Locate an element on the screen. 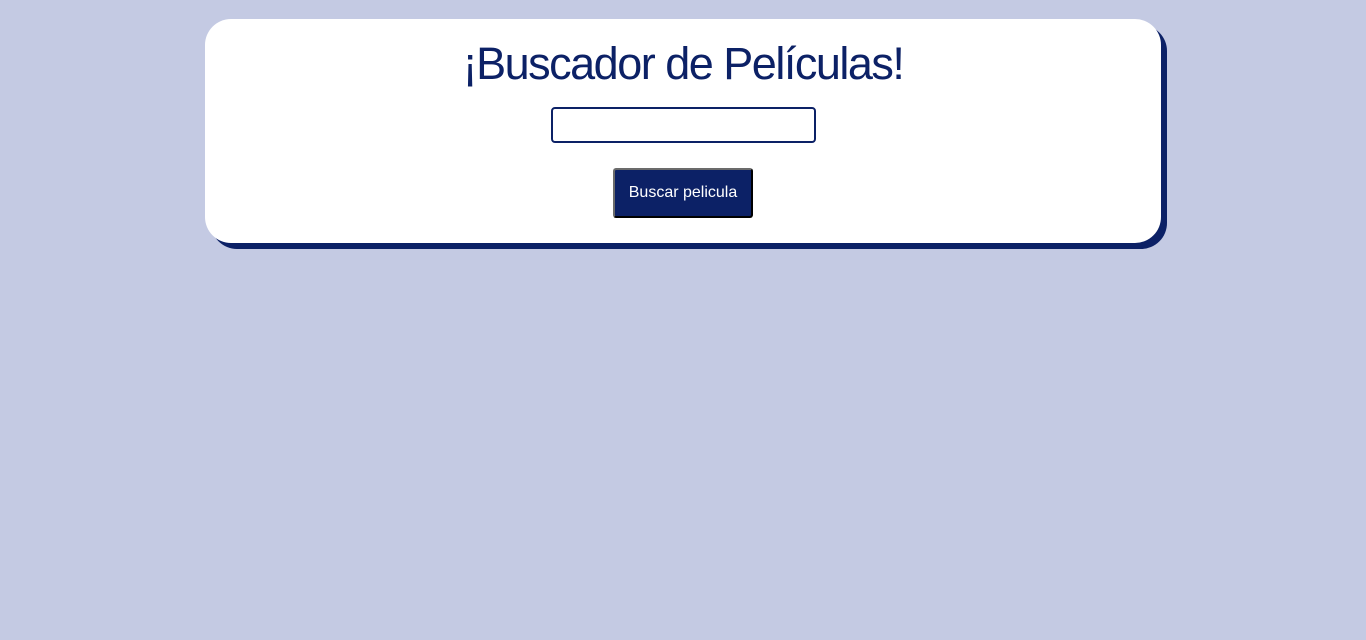 This screenshot has height=640, width=1366. page-title: ¡Buscador de Películas! is located at coordinates (683, 63).